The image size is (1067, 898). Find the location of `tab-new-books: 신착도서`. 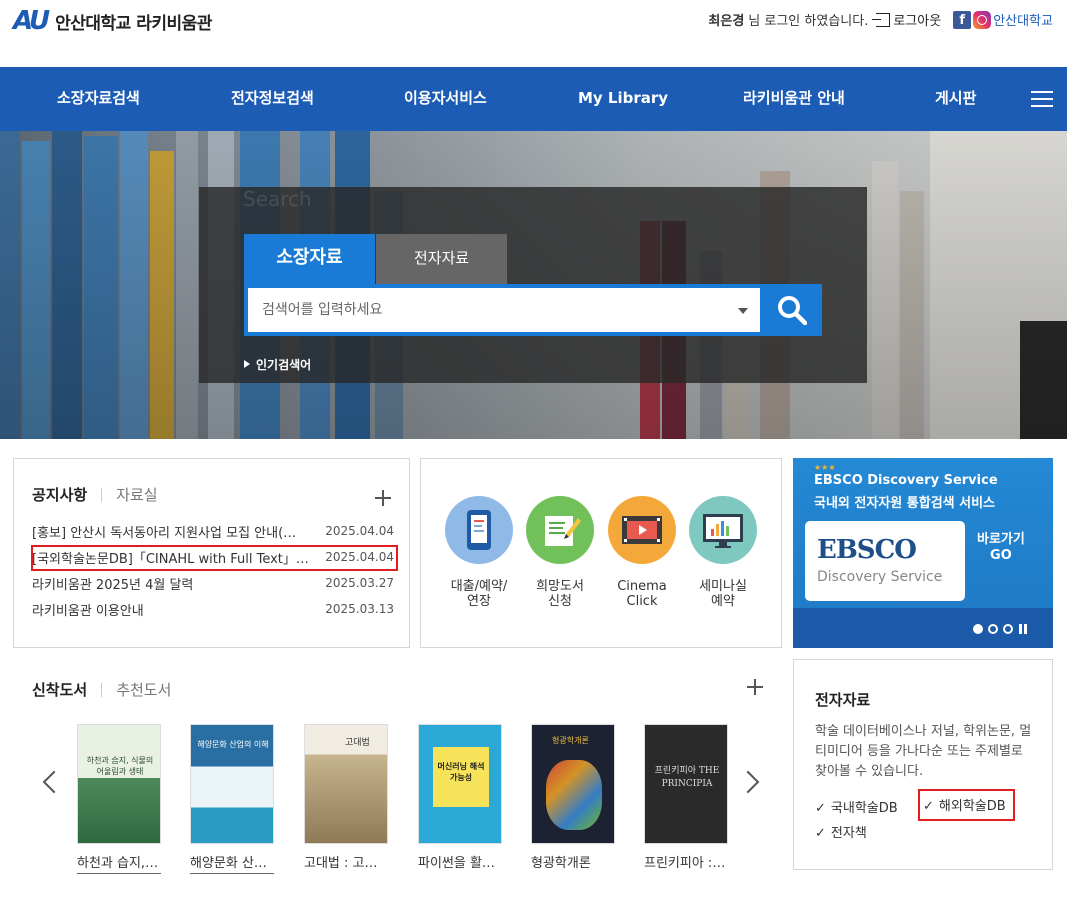

tab-new-books: 신착도서 is located at coordinates (59, 689).